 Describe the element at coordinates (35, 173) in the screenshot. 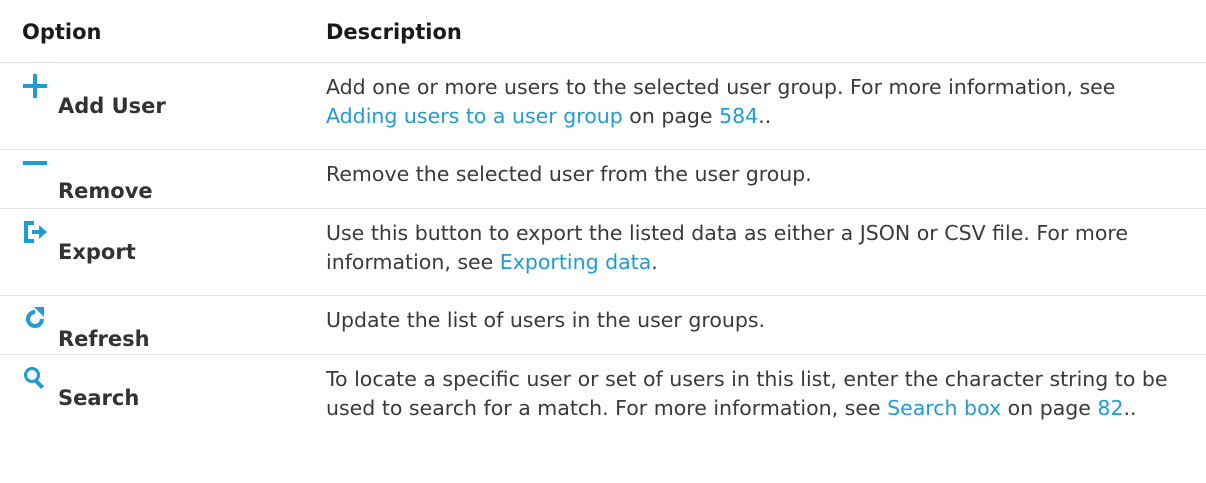

I see `minus-icon` at that location.